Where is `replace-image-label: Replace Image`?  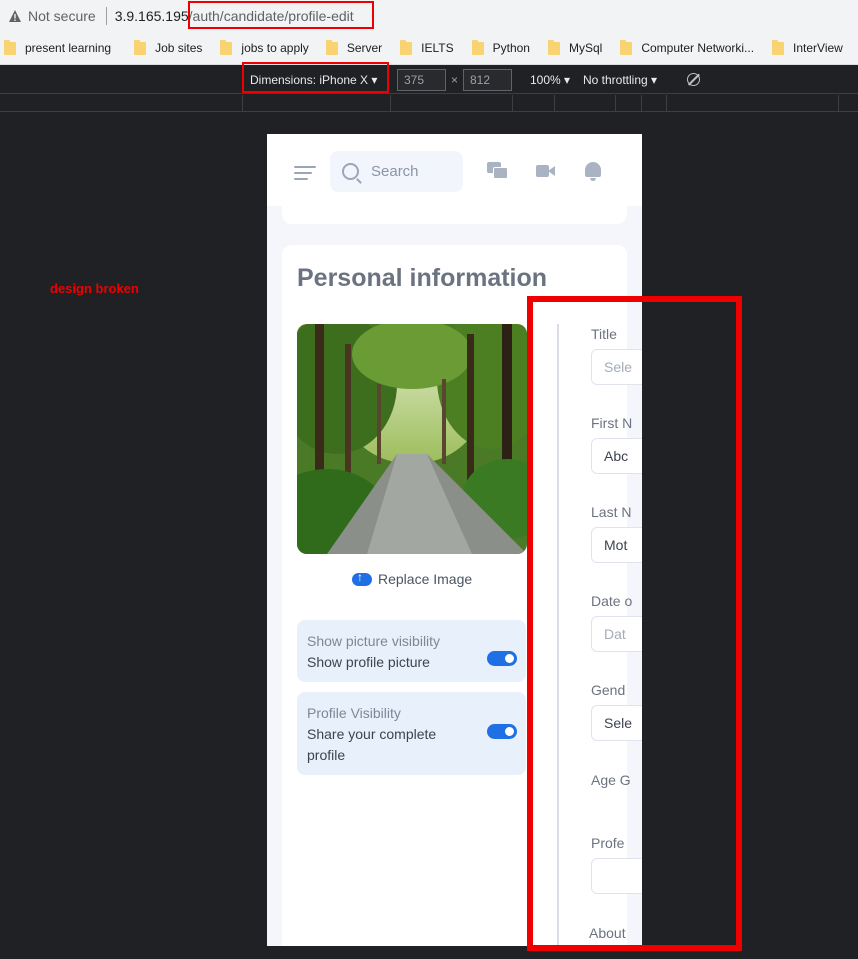
replace-image-label: Replace Image is located at coordinates (425, 579).